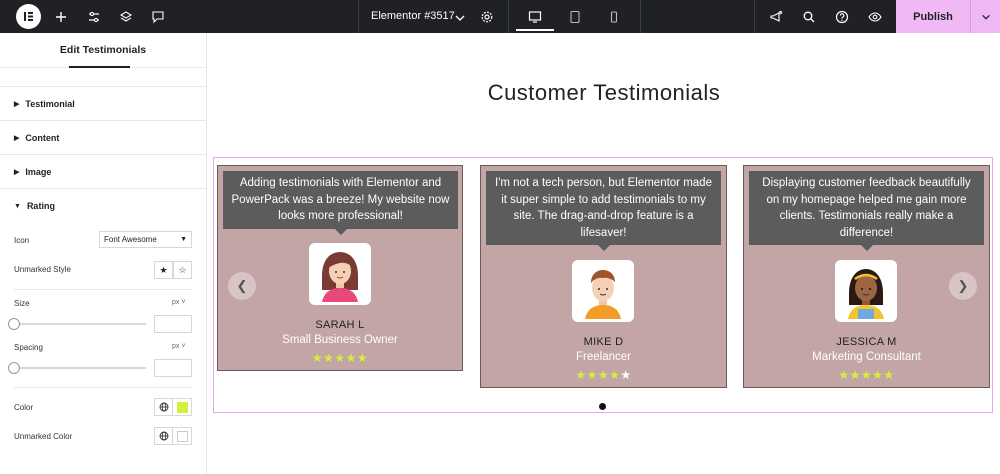 This screenshot has width=1000, height=474. What do you see at coordinates (775, 16) in the screenshot?
I see `whats-new-button` at bounding box center [775, 16].